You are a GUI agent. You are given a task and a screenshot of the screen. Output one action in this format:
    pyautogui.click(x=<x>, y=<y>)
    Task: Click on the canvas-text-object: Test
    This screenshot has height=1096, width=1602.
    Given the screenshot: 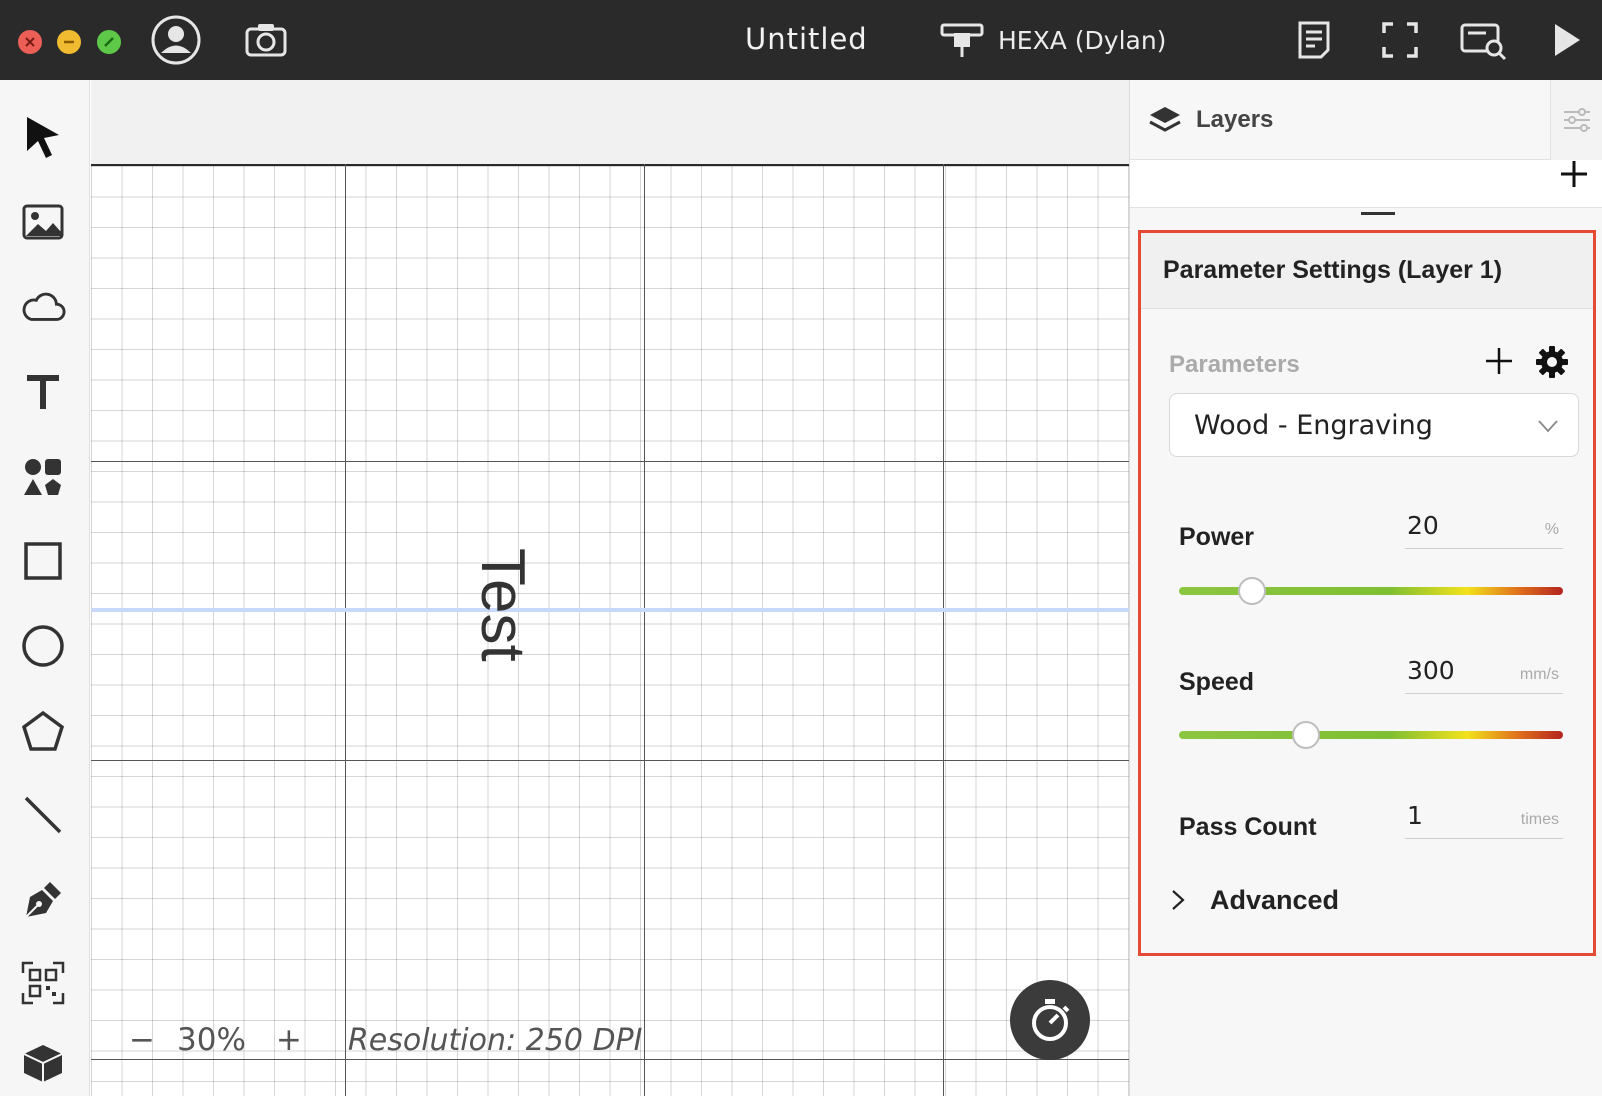 What is the action you would take?
    pyautogui.click(x=502, y=613)
    